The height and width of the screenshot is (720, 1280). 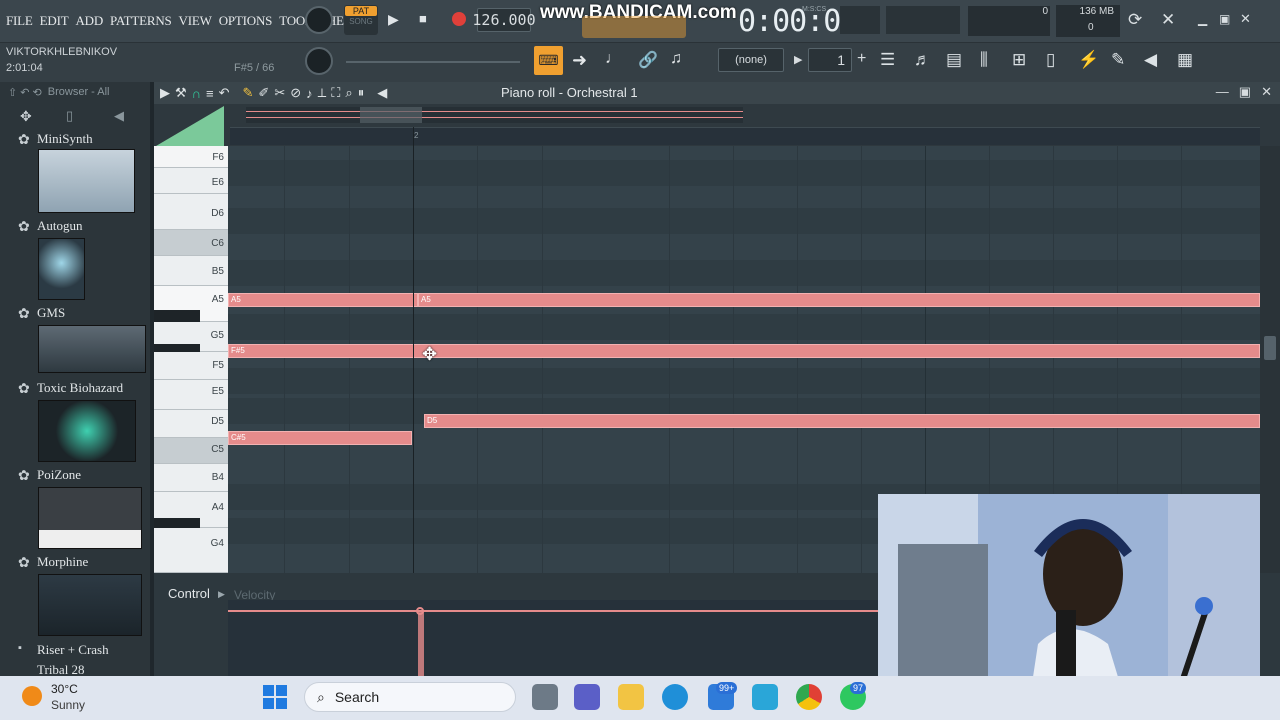 What do you see at coordinates (1202, 19) in the screenshot?
I see `minimize-app-icon: ▁` at bounding box center [1202, 19].